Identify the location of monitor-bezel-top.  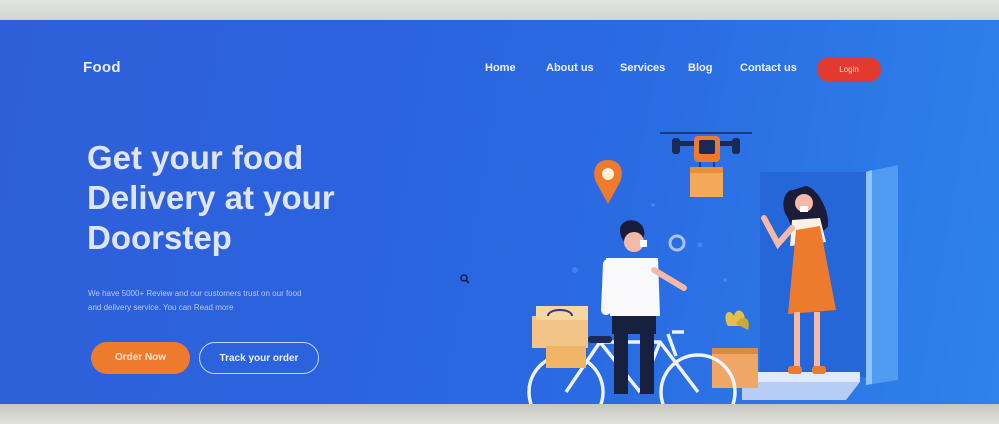
(499, 10).